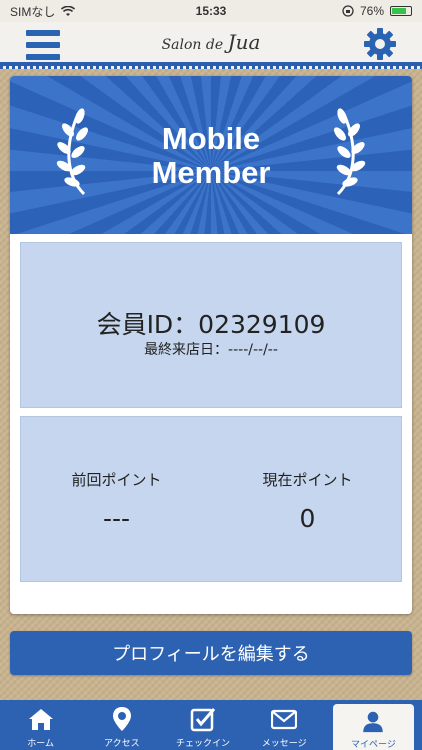 The height and width of the screenshot is (750, 422). Describe the element at coordinates (203, 720) in the screenshot. I see `checkbox-icon` at that location.